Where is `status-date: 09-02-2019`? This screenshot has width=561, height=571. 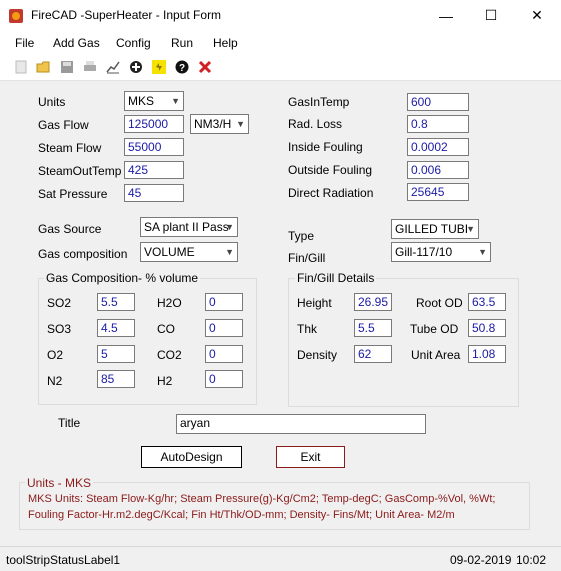
status-date: 09-02-2019 is located at coordinates (481, 560).